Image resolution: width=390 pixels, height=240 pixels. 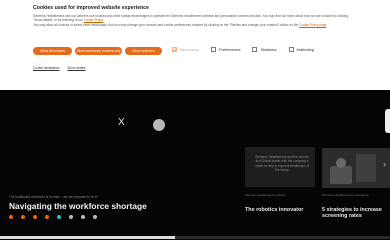 I want to click on allow-selection-button: Allow selection, so click(x=143, y=51).